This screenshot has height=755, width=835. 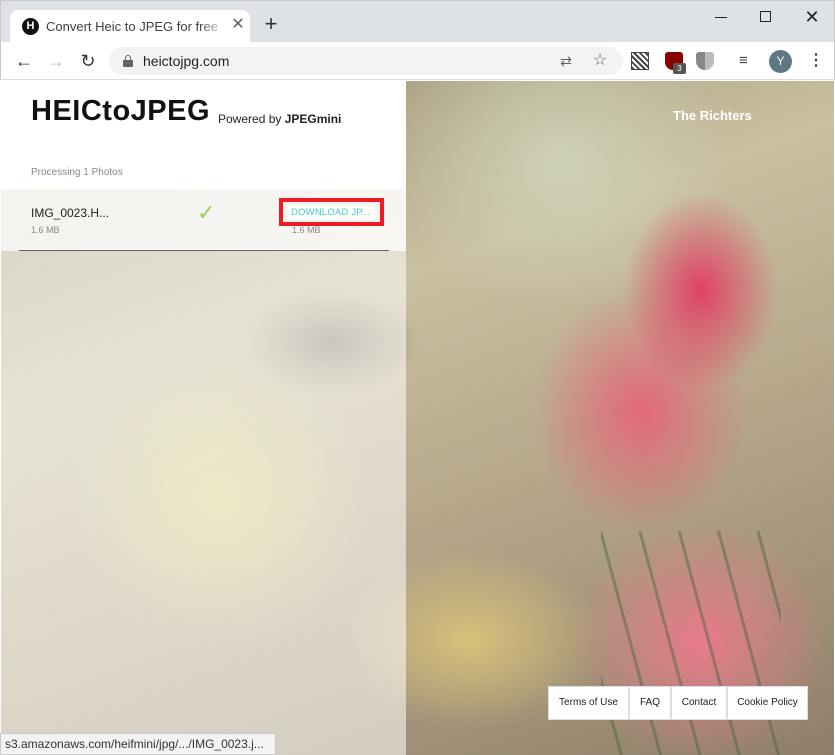 What do you see at coordinates (24, 61) in the screenshot?
I see `back-arrow-icon: ←` at bounding box center [24, 61].